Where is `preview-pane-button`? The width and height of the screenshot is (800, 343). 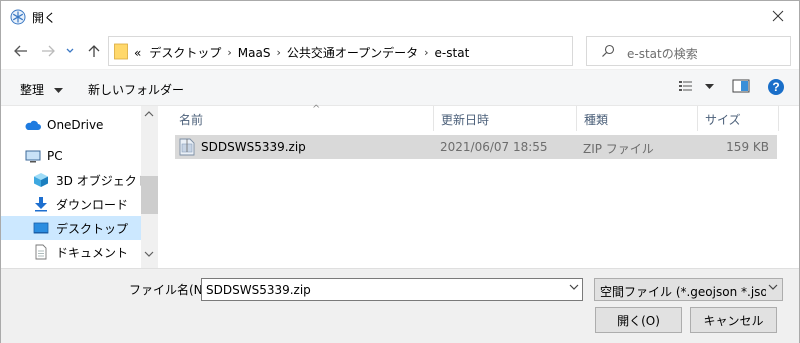 preview-pane-button is located at coordinates (741, 87).